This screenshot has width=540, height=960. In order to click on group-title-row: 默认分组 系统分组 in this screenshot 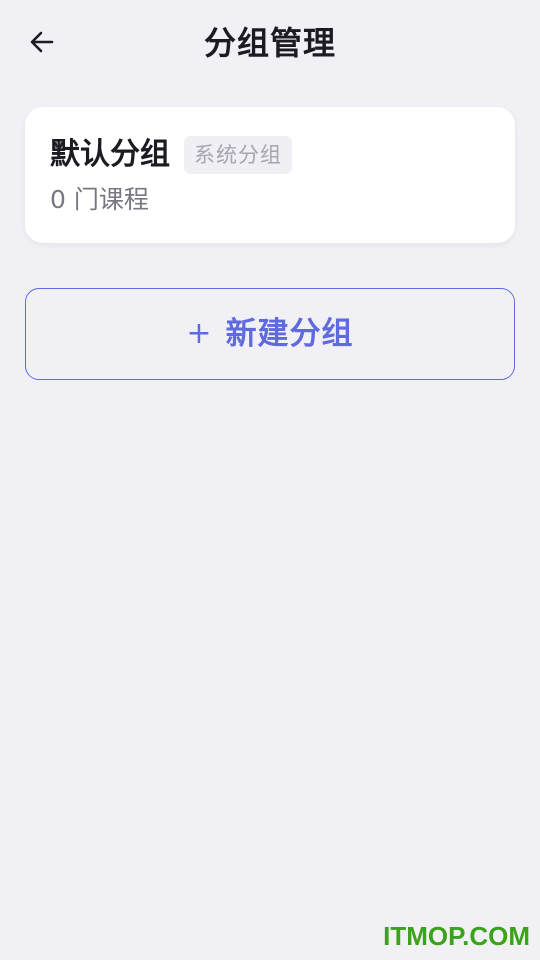, I will do `click(171, 155)`.